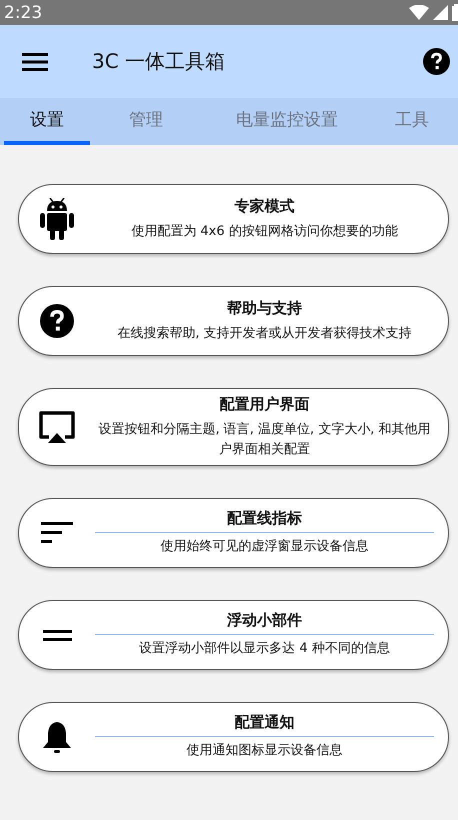 The width and height of the screenshot is (458, 820). I want to click on sort-icon, so click(57, 533).